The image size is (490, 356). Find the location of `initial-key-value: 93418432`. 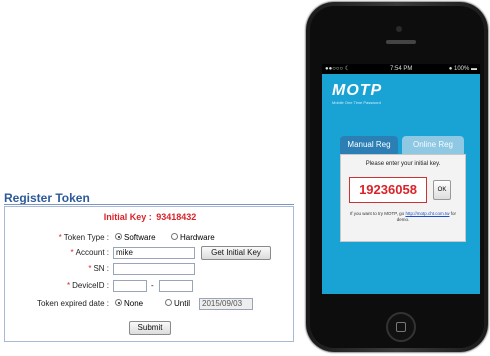

initial-key-value: 93418432 is located at coordinates (176, 217).